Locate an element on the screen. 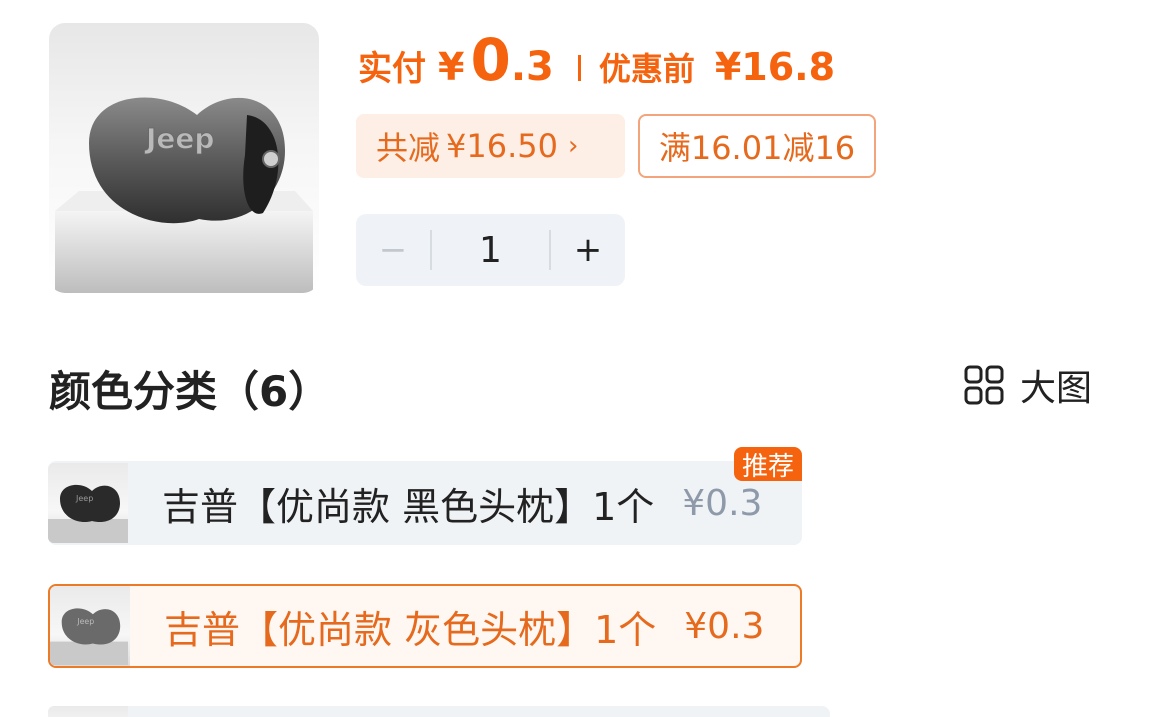  coupon-text: 满16.01减16 is located at coordinates (757, 148).